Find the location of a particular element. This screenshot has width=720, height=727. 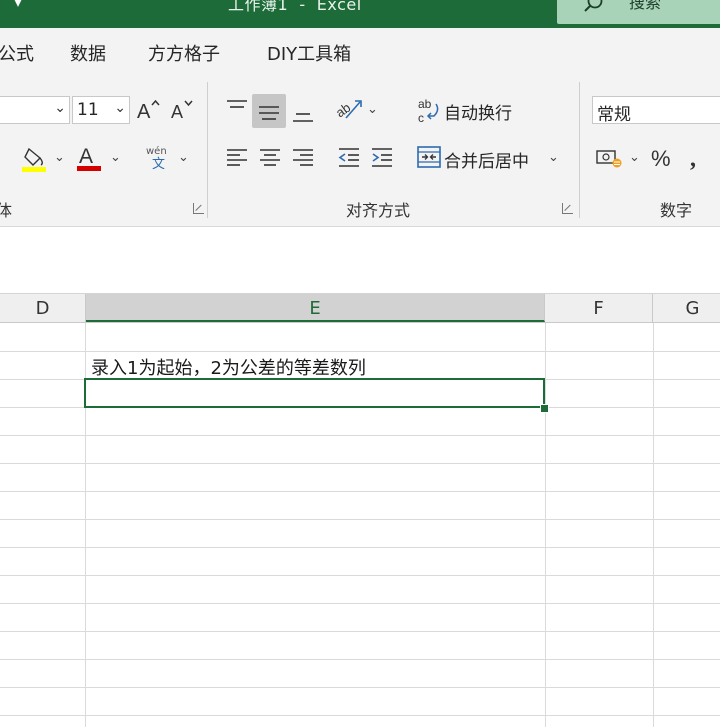

alignment-group-label: 对齐方式 is located at coordinates (378, 210).